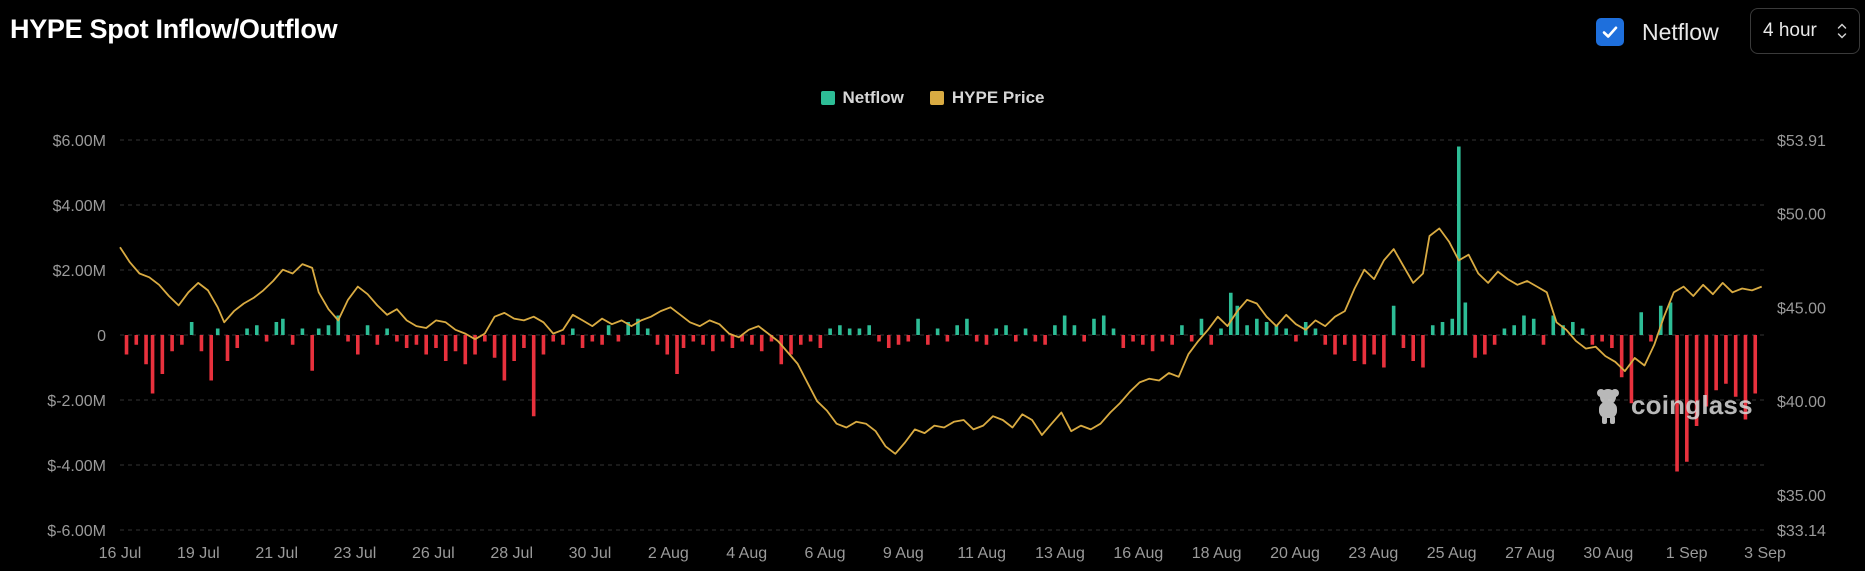  What do you see at coordinates (1801, 214) in the screenshot?
I see `right-axis-tick-50-00: $50.00` at bounding box center [1801, 214].